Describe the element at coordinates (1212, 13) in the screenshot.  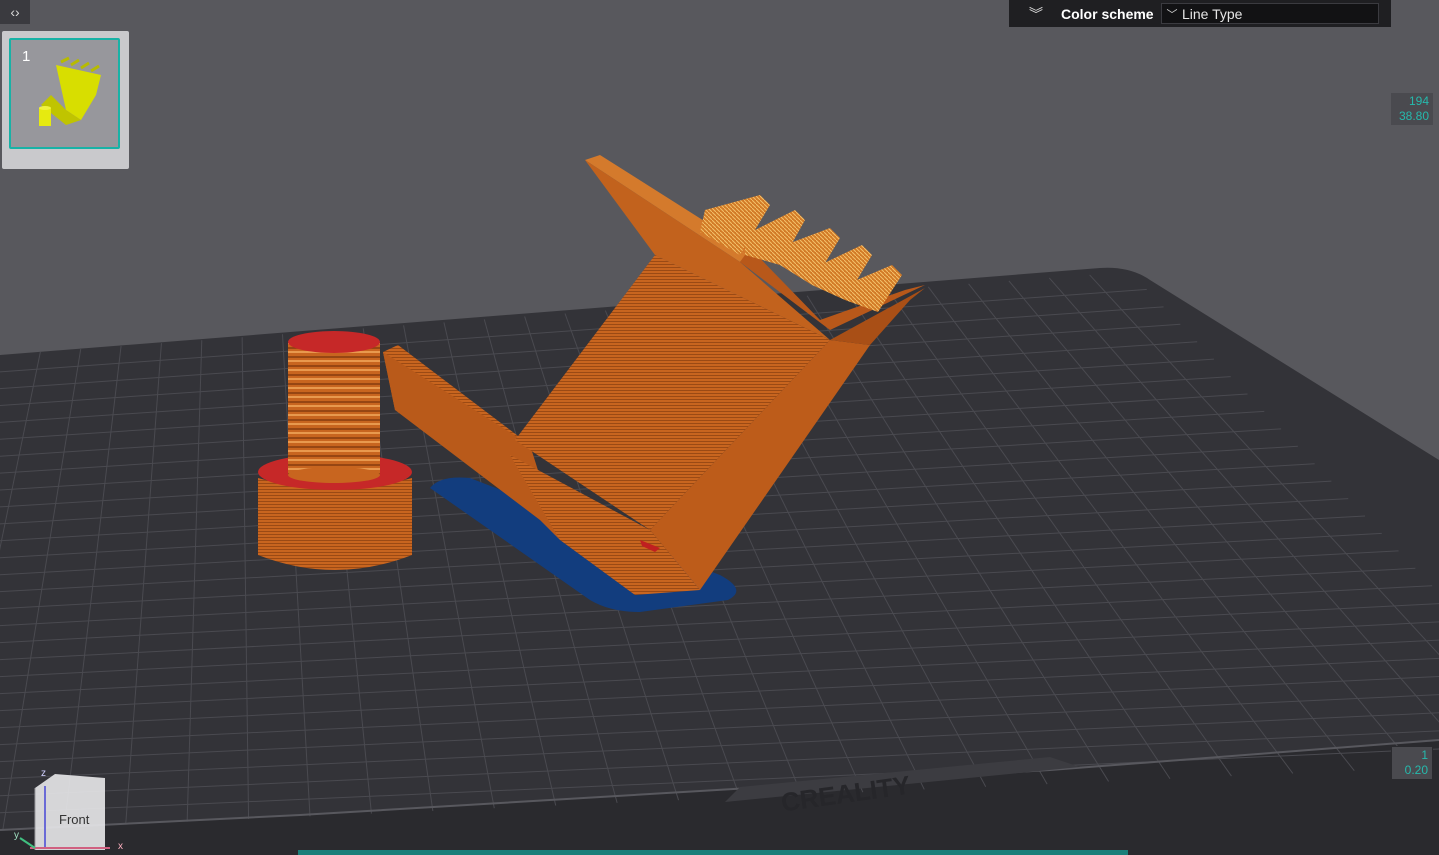
I see `color-scheme-value: Line Type` at that location.